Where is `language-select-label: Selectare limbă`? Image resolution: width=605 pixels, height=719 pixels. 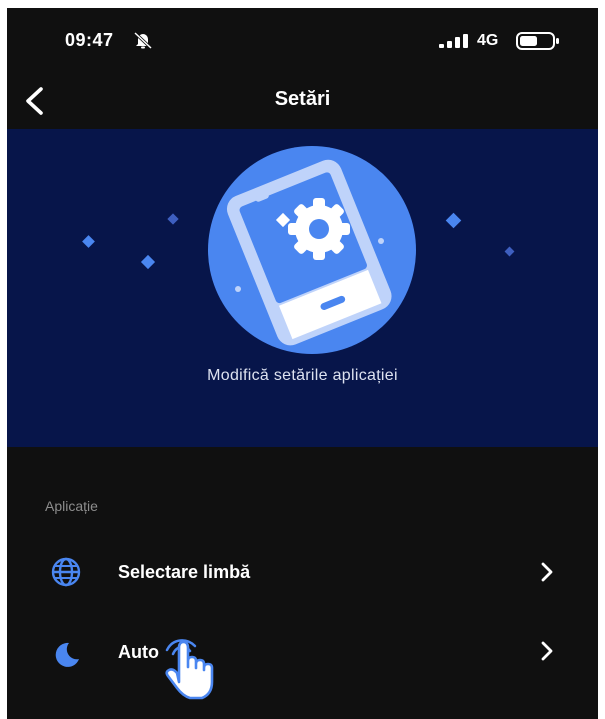
language-select-label: Selectare limbă is located at coordinates (184, 572).